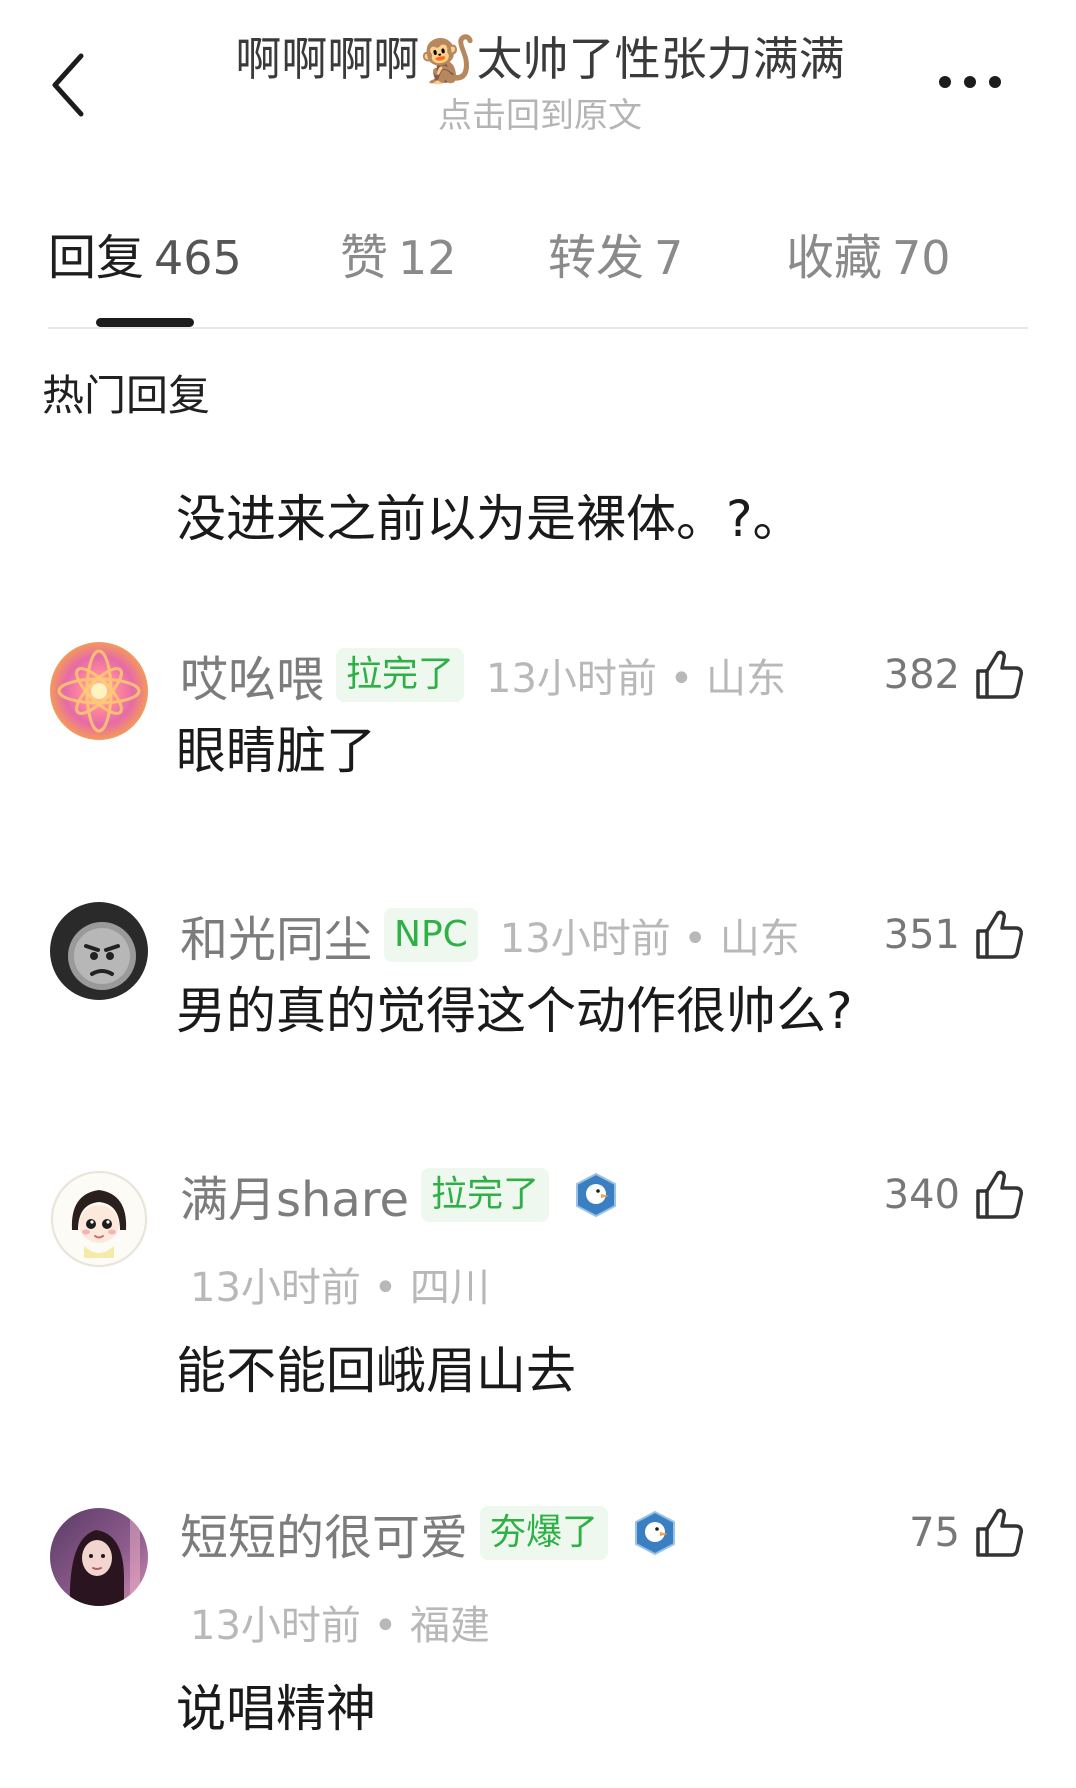 This screenshot has height=1788, width=1076. Describe the element at coordinates (596, 258) in the screenshot. I see `tab-label: 转发` at that location.